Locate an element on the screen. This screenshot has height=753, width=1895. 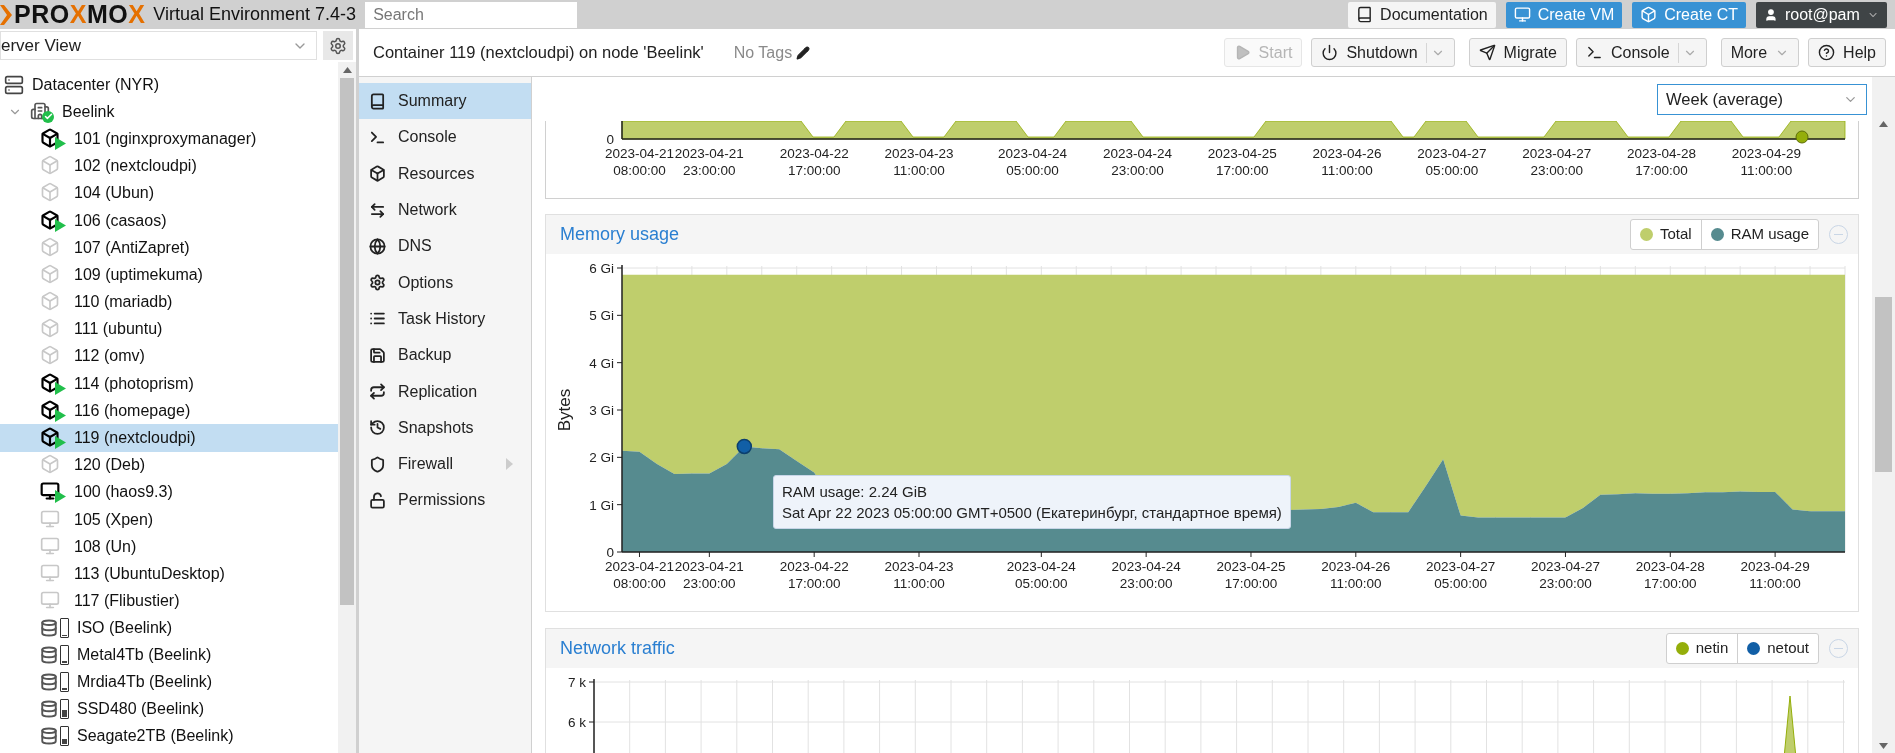
tree-item: Metal4Tb (Beelink) is located at coordinates (169, 655).